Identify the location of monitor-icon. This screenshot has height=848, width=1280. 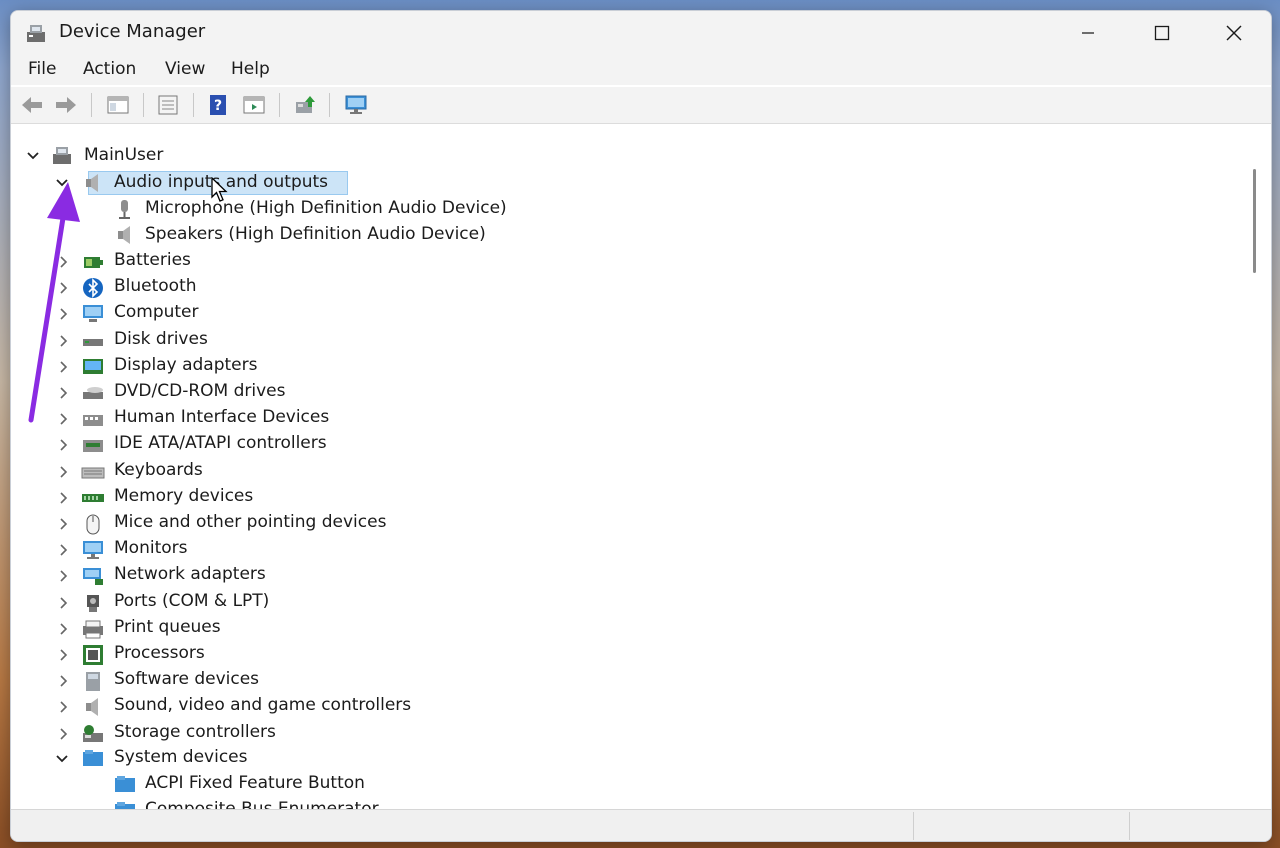
(356, 104).